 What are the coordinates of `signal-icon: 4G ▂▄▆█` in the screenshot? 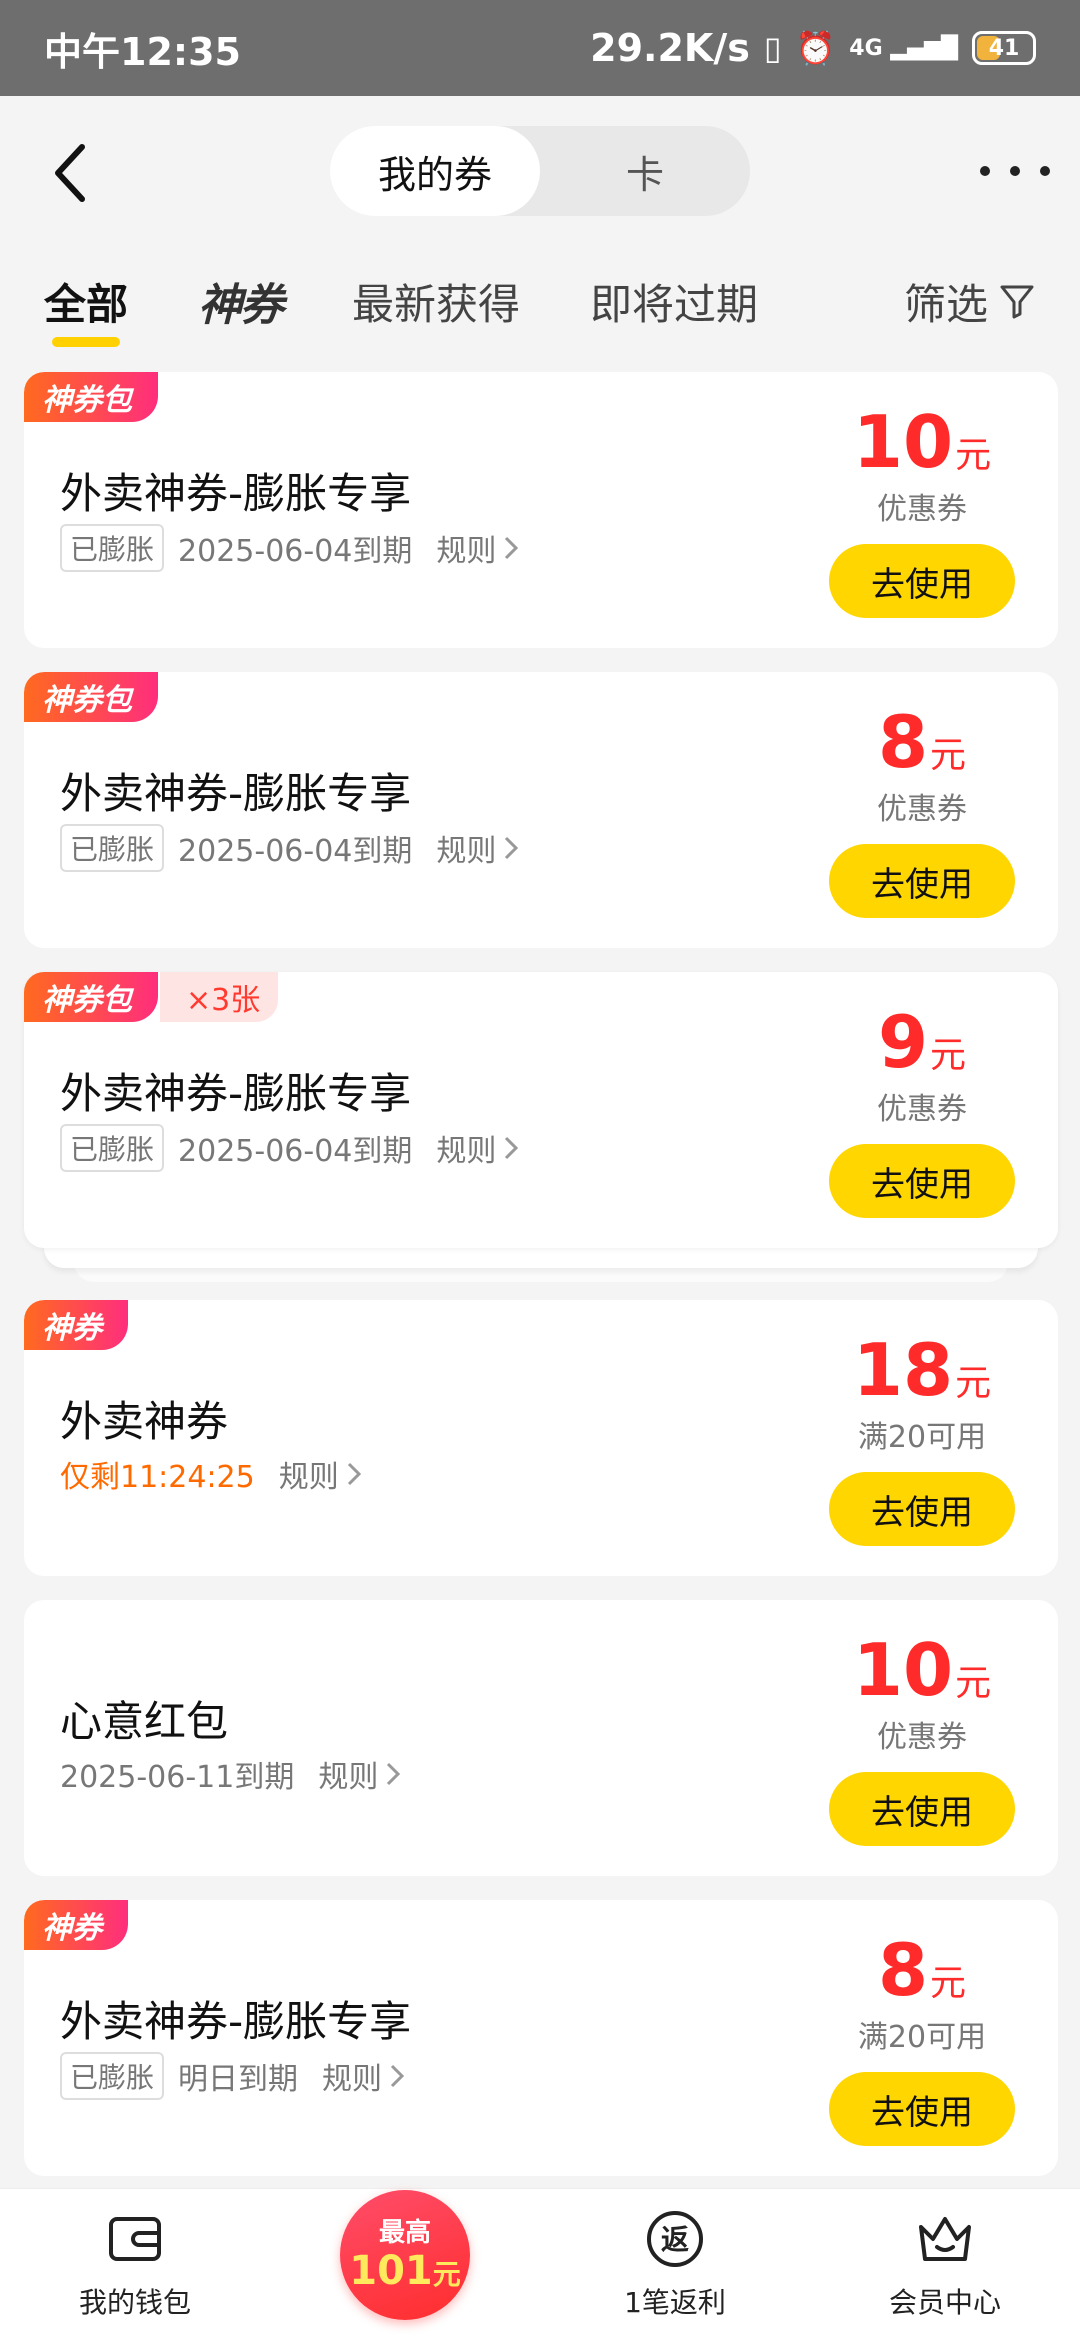 It's located at (903, 48).